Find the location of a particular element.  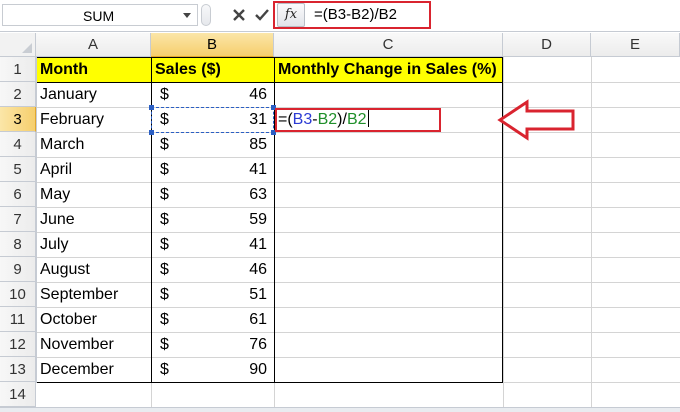

cell-month: November is located at coordinates (95, 344).